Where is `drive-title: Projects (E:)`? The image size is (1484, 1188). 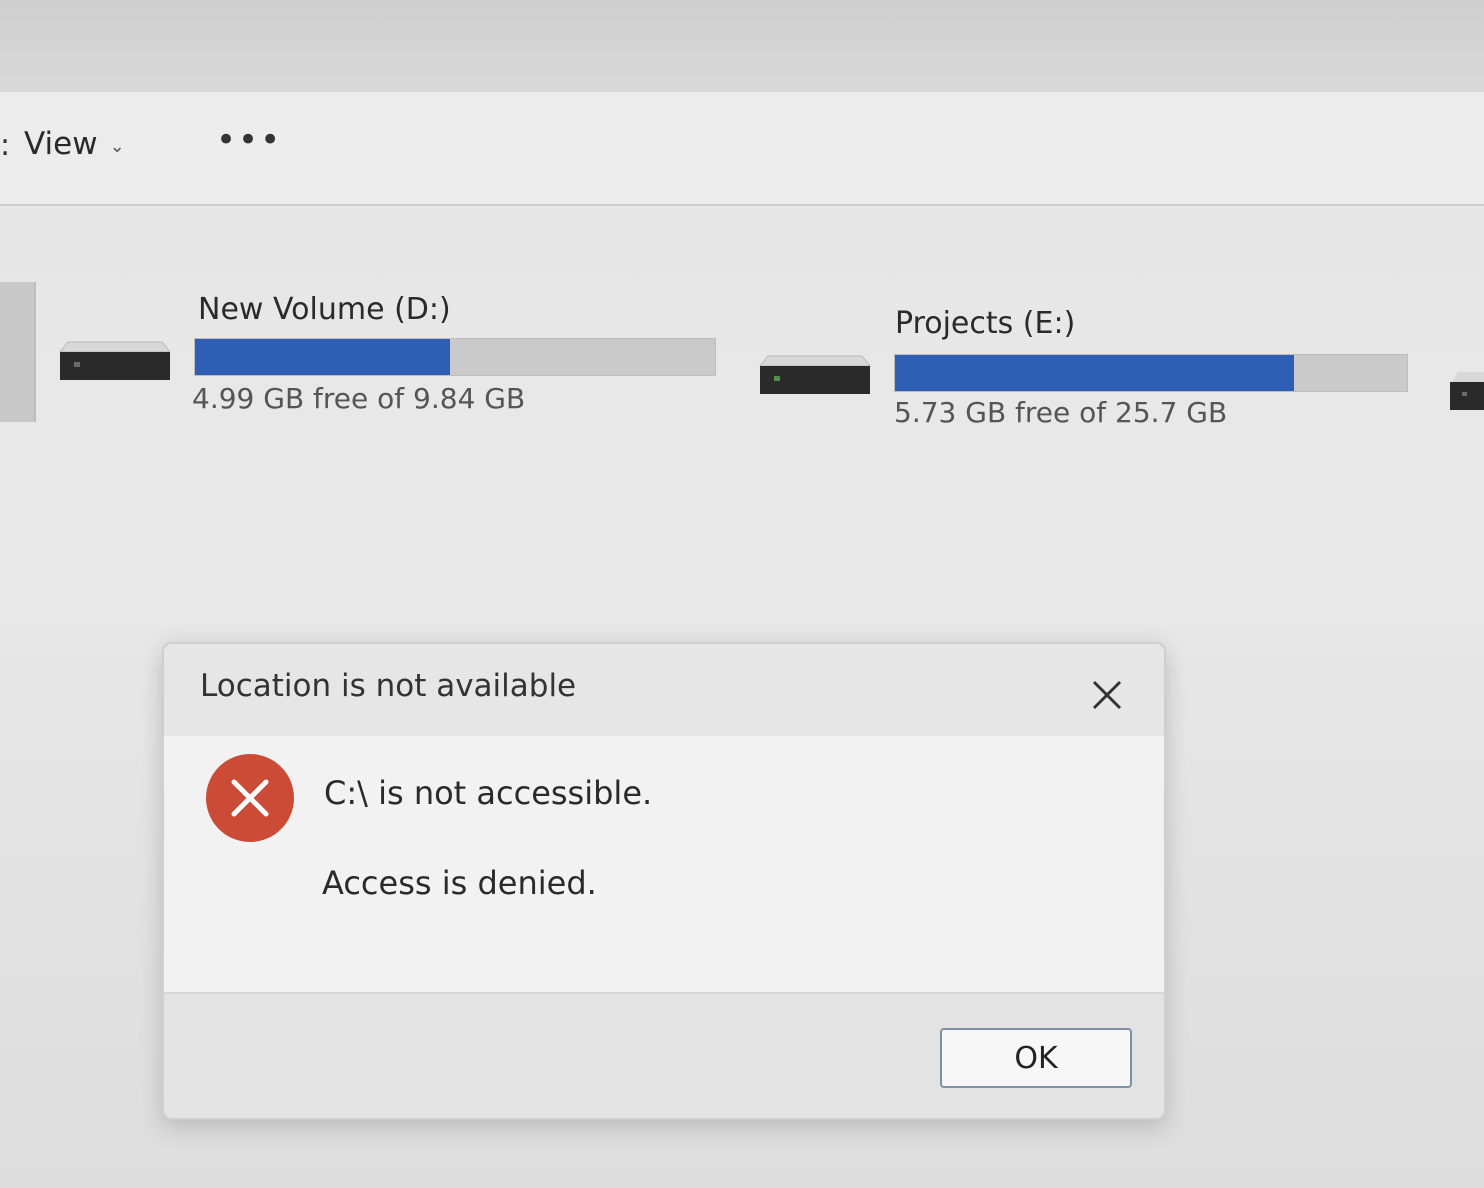 drive-title: Projects (E:) is located at coordinates (985, 323).